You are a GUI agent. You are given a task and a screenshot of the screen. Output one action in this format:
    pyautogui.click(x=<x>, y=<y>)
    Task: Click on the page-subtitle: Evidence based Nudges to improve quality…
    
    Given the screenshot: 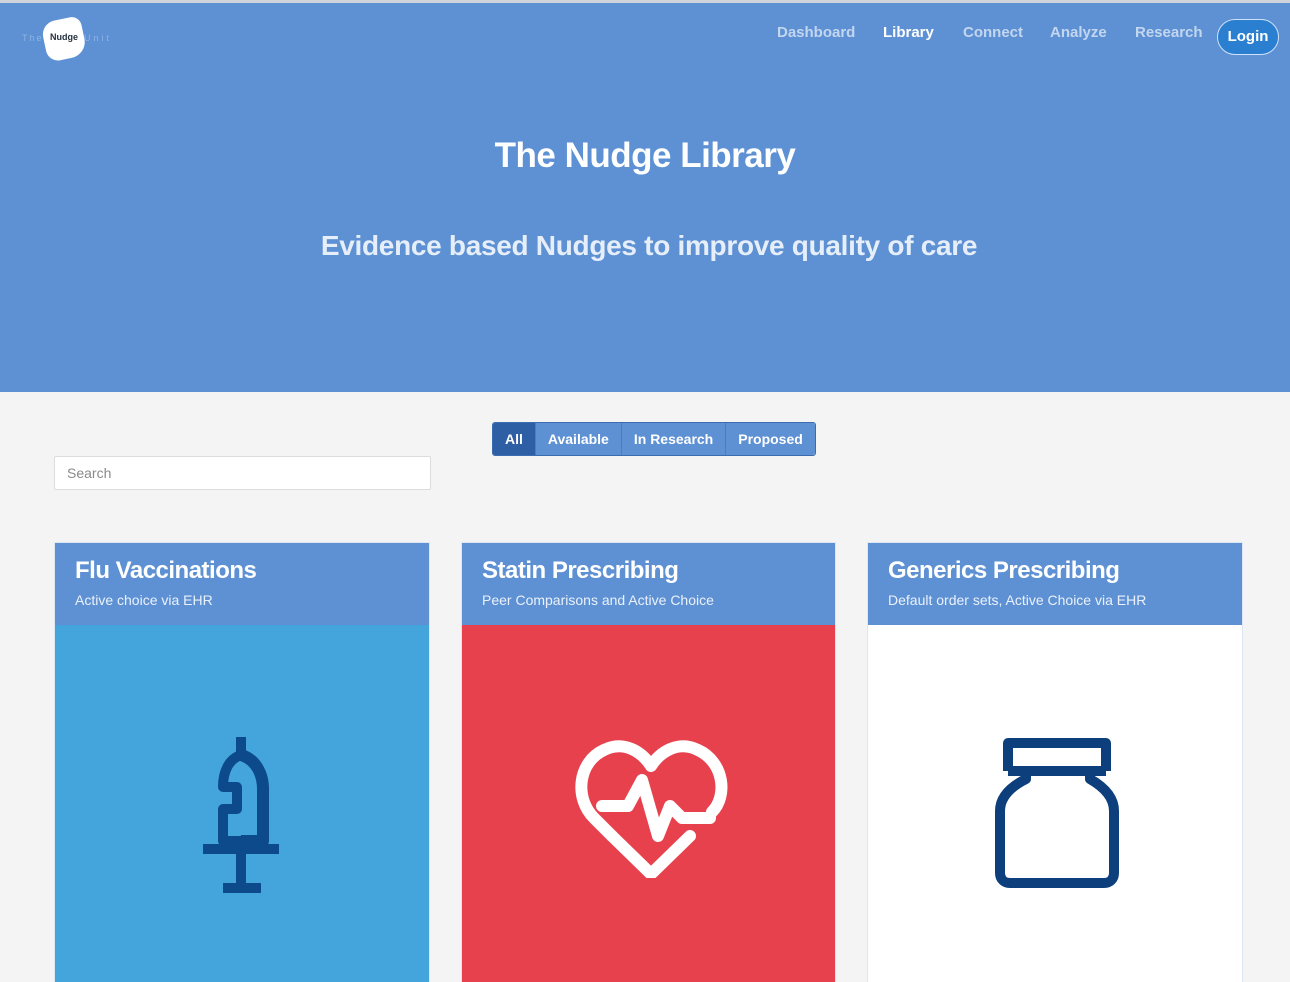 What is the action you would take?
    pyautogui.click(x=649, y=245)
    